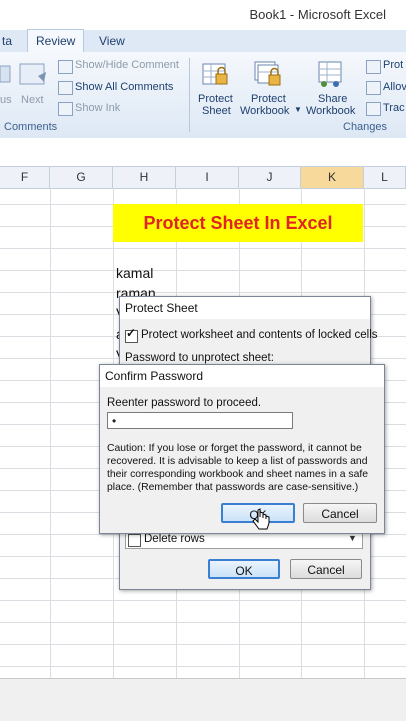 This screenshot has width=406, height=721. What do you see at coordinates (127, 65) in the screenshot?
I see `show-hide-comment-button: Show/Hide Comment` at bounding box center [127, 65].